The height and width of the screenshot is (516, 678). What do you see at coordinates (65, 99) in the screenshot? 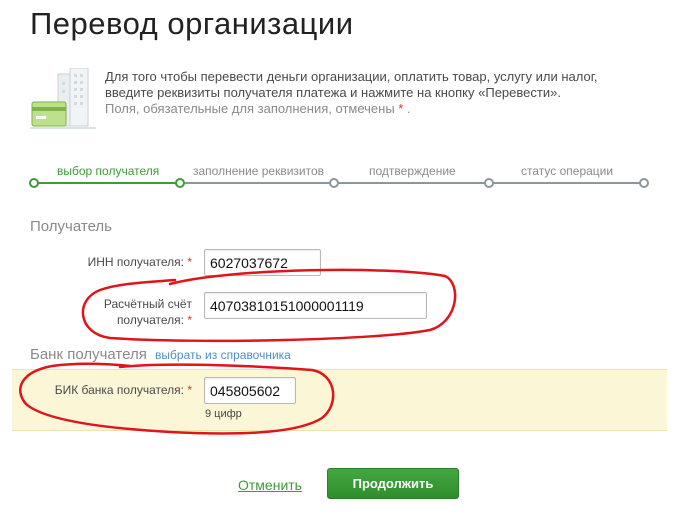
I see `organization-payment-icon` at bounding box center [65, 99].